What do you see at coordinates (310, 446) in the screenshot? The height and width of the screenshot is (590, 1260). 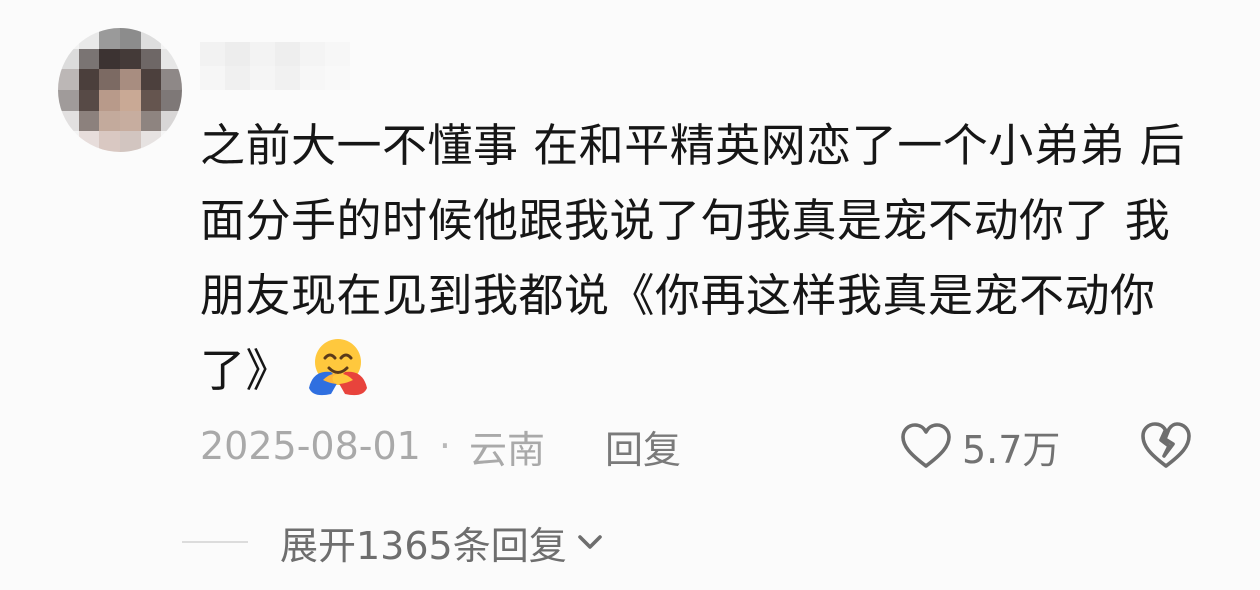 I see `comment-date: 2025-08-01` at bounding box center [310, 446].